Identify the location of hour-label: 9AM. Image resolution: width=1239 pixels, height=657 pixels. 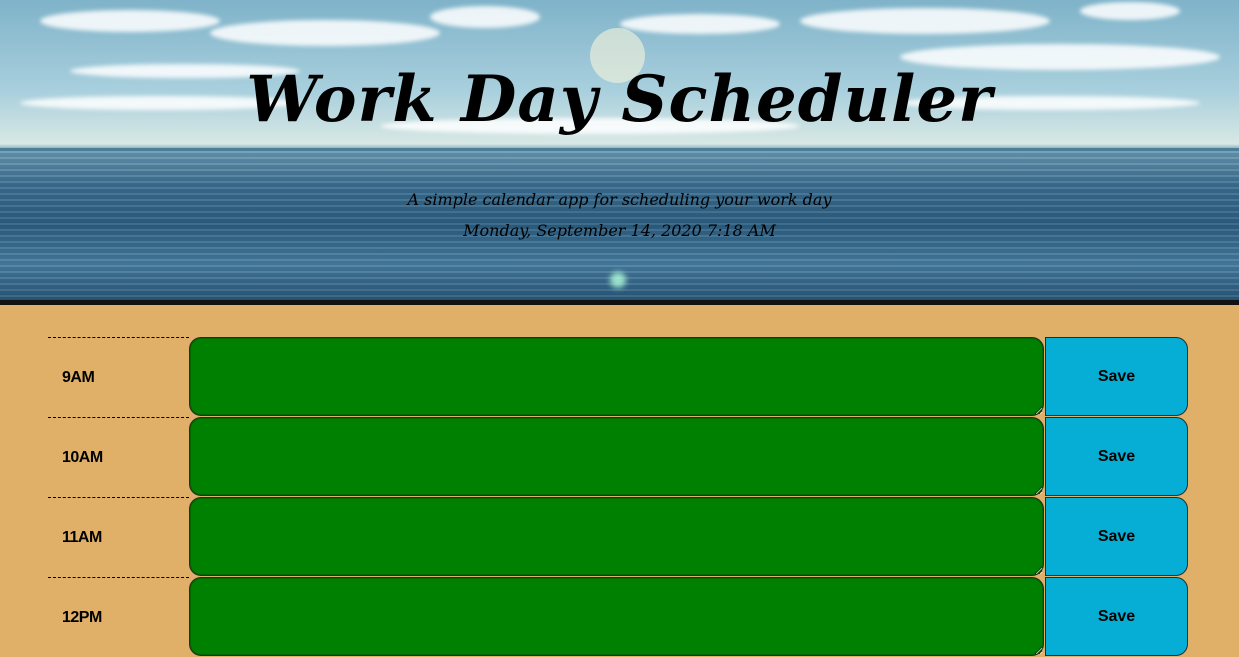
(118, 377).